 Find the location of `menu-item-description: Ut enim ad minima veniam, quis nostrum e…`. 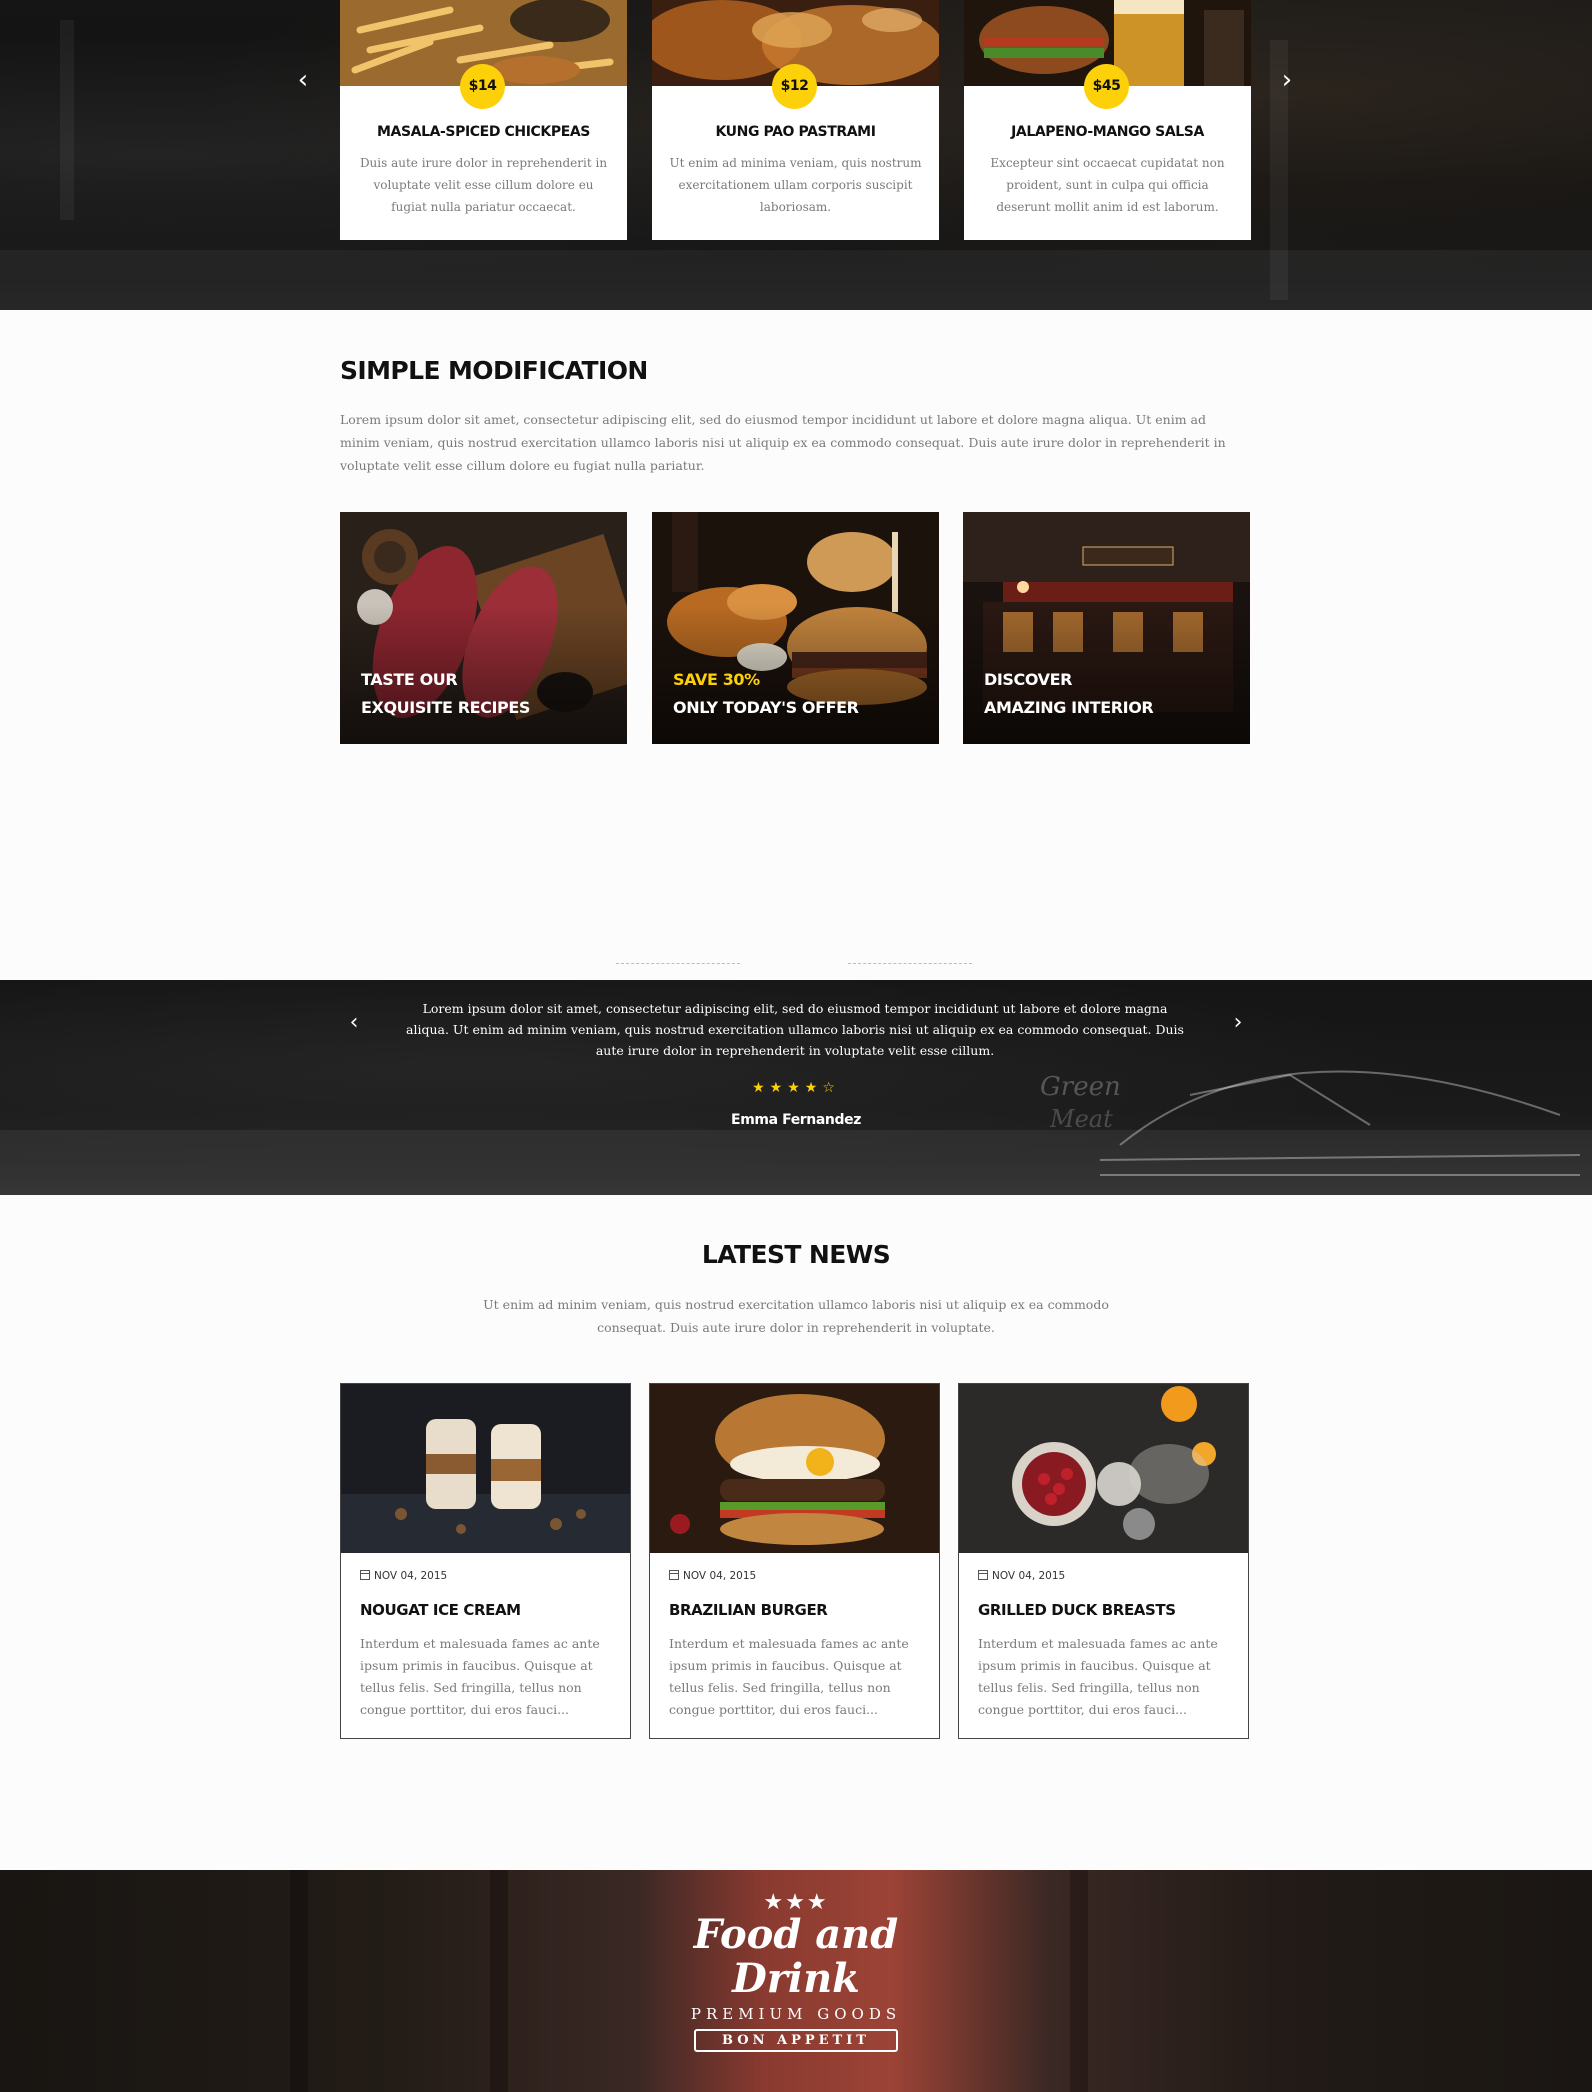

menu-item-description: Ut enim ad minima veniam, quis nostrum e… is located at coordinates (795, 185).